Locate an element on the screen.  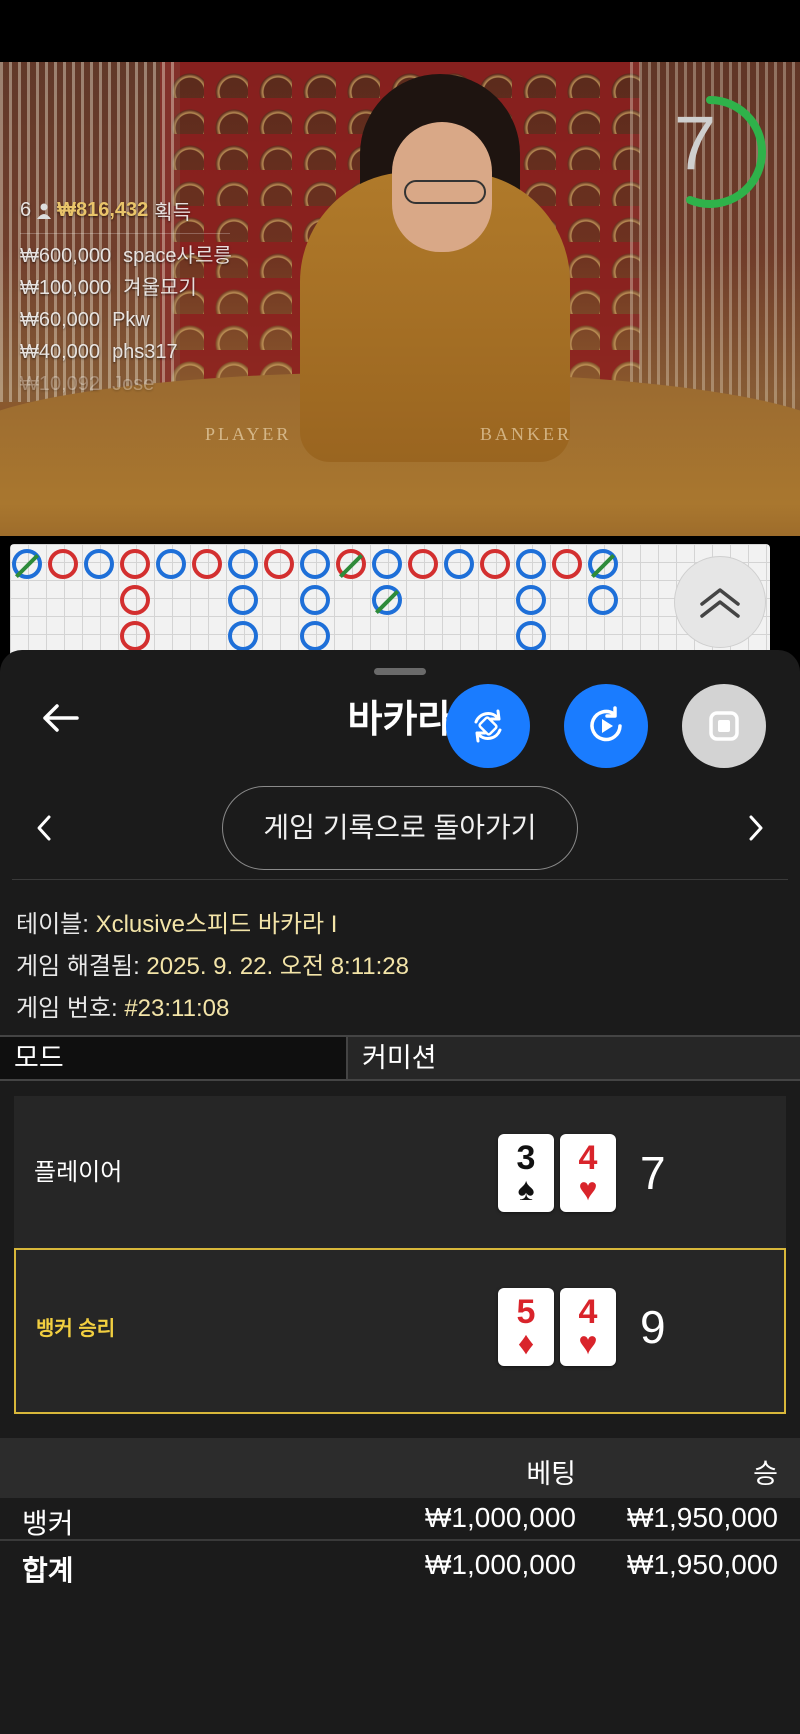
next-game-button is located at coordinates (756, 828).